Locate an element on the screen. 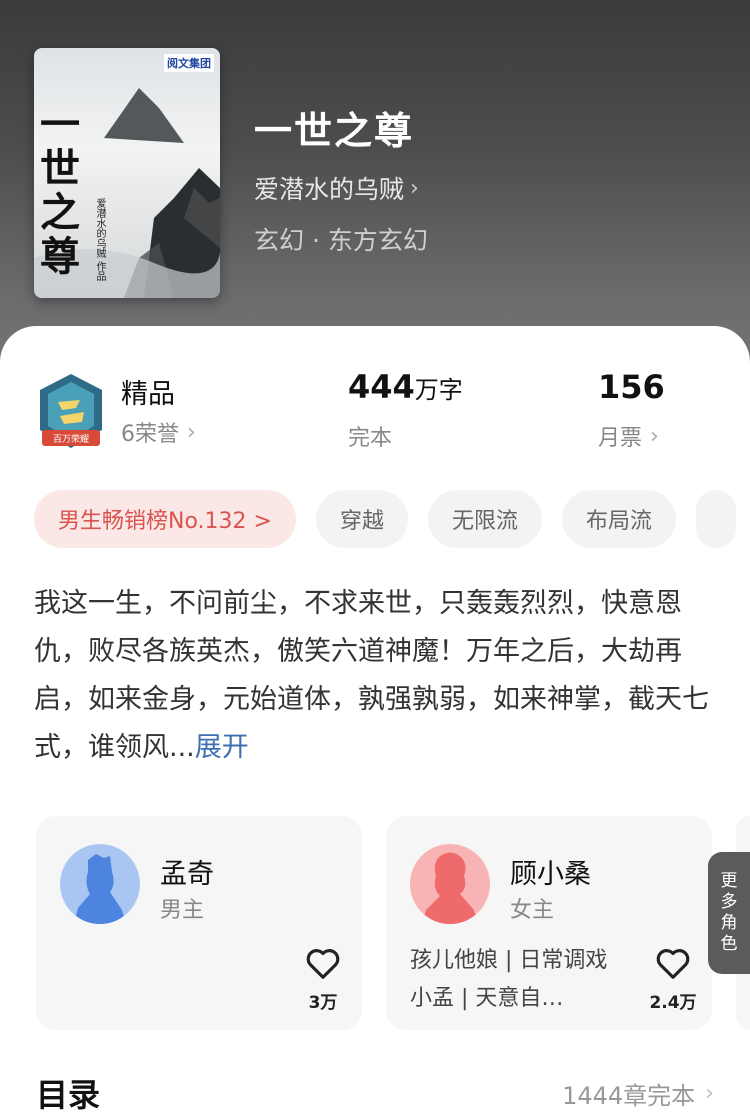 This screenshot has width=750, height=1112. toc-title: 目录 is located at coordinates (68, 1094).